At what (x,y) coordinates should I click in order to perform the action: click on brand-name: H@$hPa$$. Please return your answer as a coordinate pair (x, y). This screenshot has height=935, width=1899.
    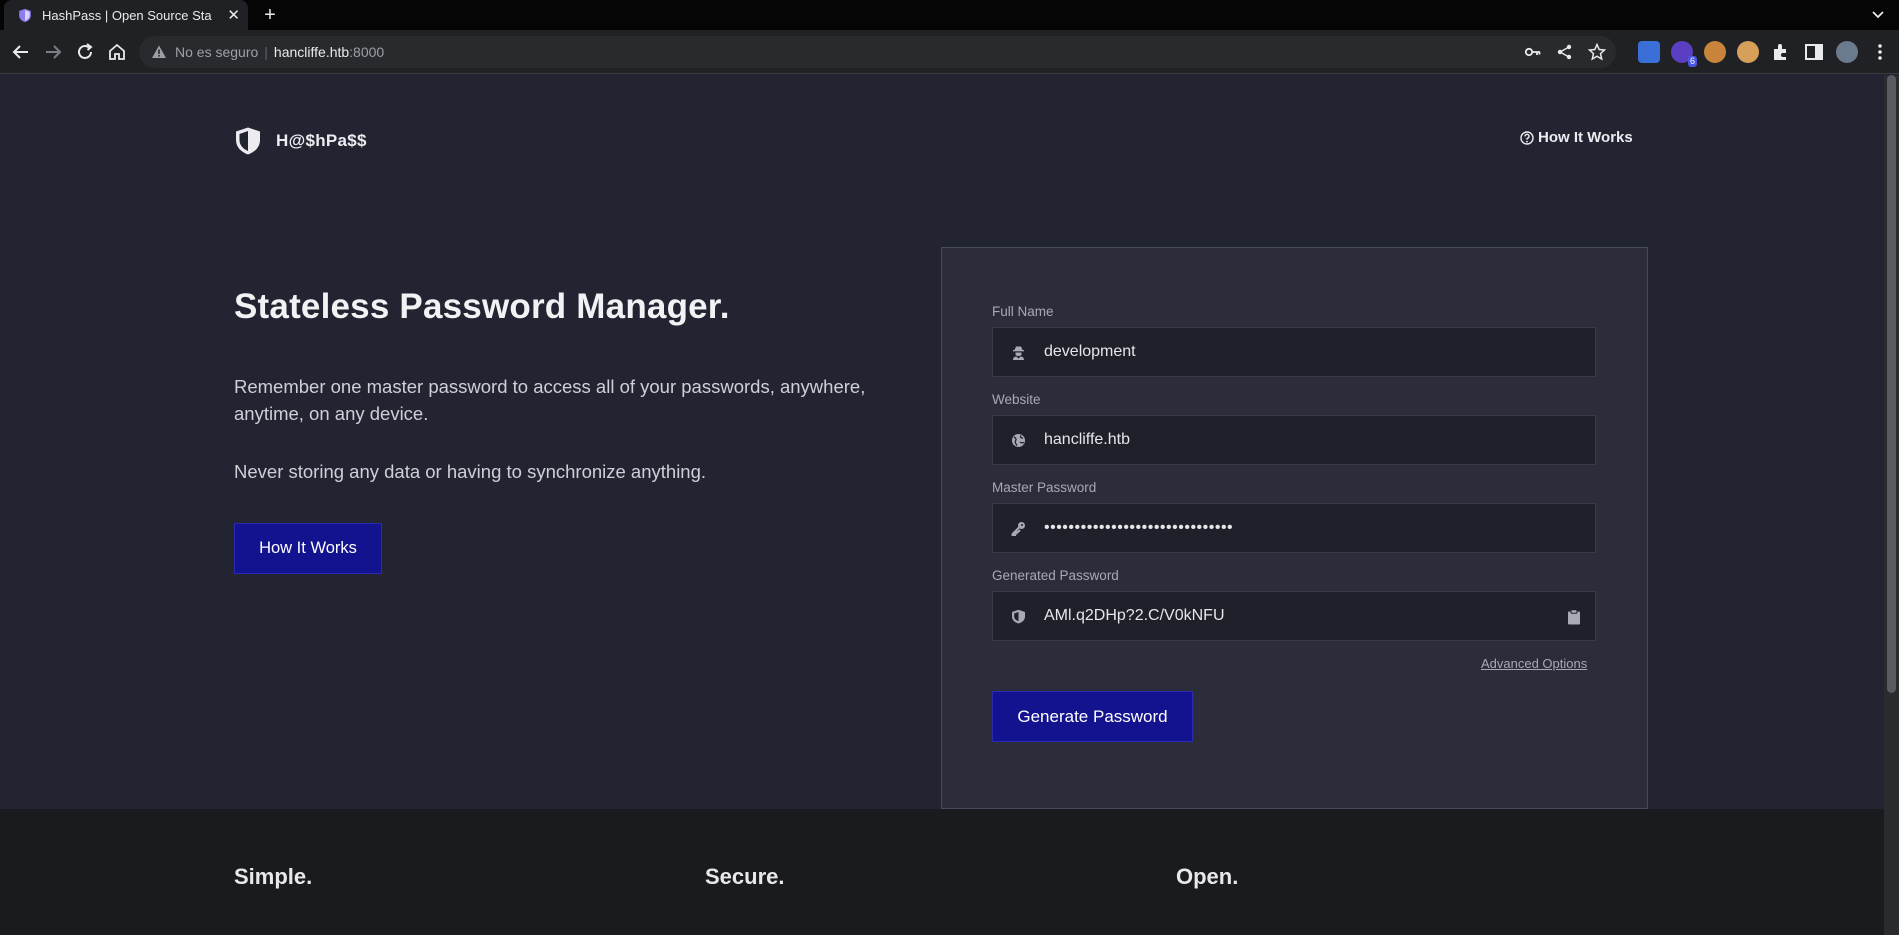
    Looking at the image, I should click on (321, 140).